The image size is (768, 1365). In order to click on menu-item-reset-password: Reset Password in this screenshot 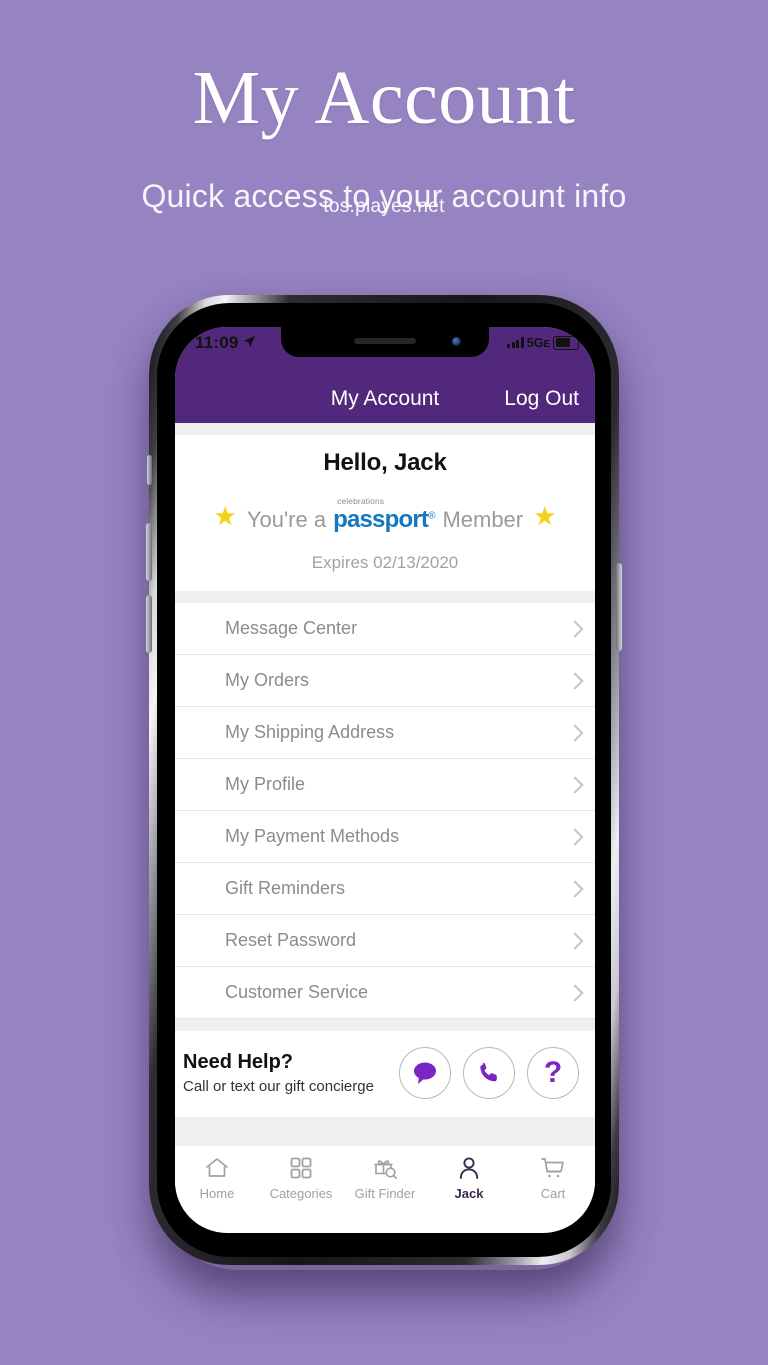, I will do `click(385, 941)`.